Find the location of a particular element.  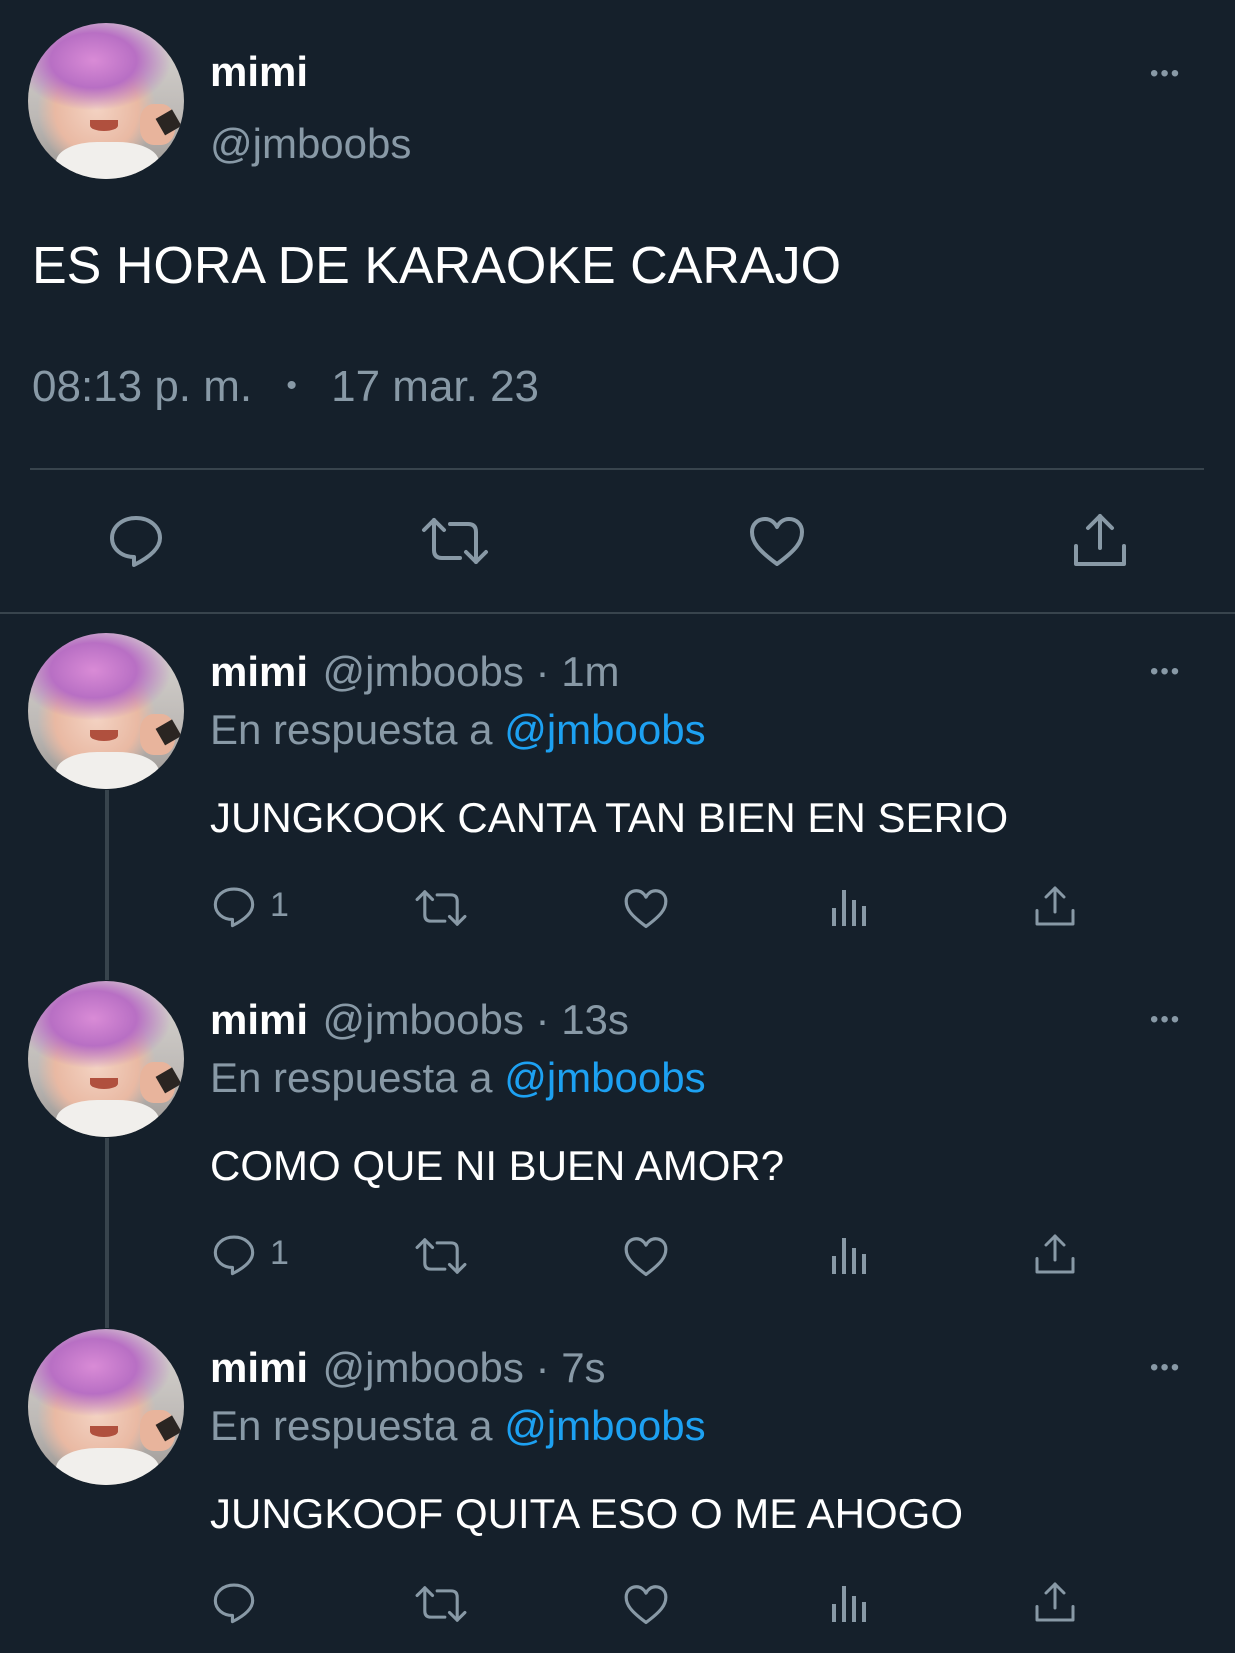

time-text: 08:13 p. m. is located at coordinates (142, 386).